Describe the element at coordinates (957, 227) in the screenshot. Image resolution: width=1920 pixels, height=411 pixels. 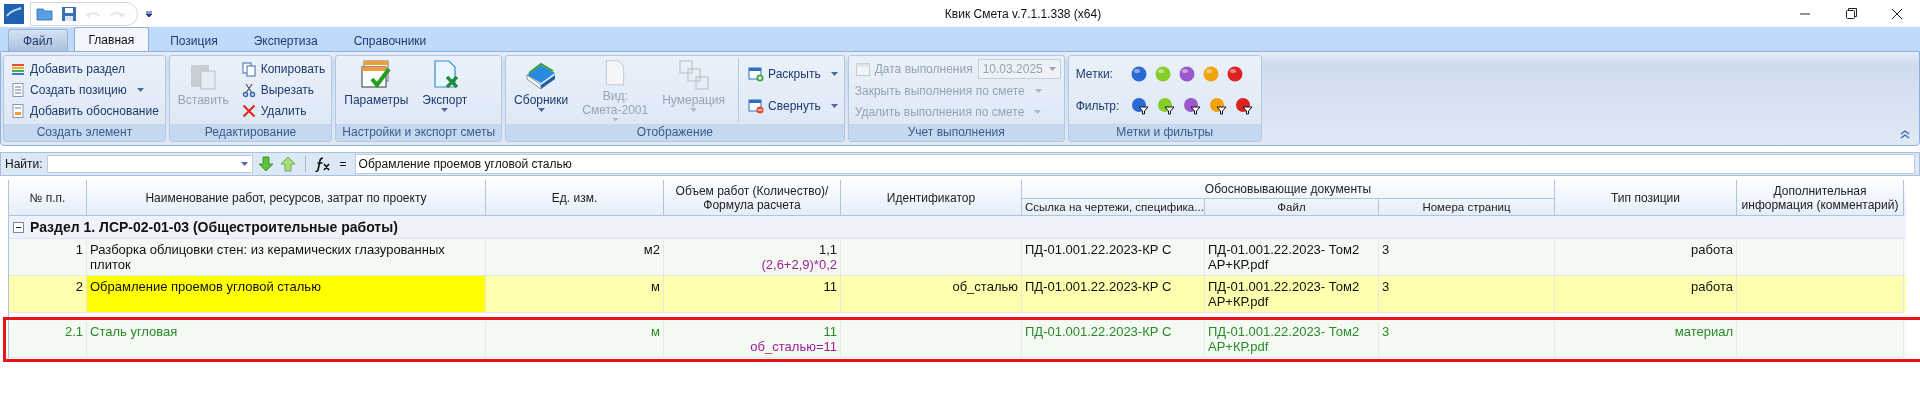
I see `section-row: Раздел 1. ЛСР-02-01-03 (Общестроительные работы)` at that location.